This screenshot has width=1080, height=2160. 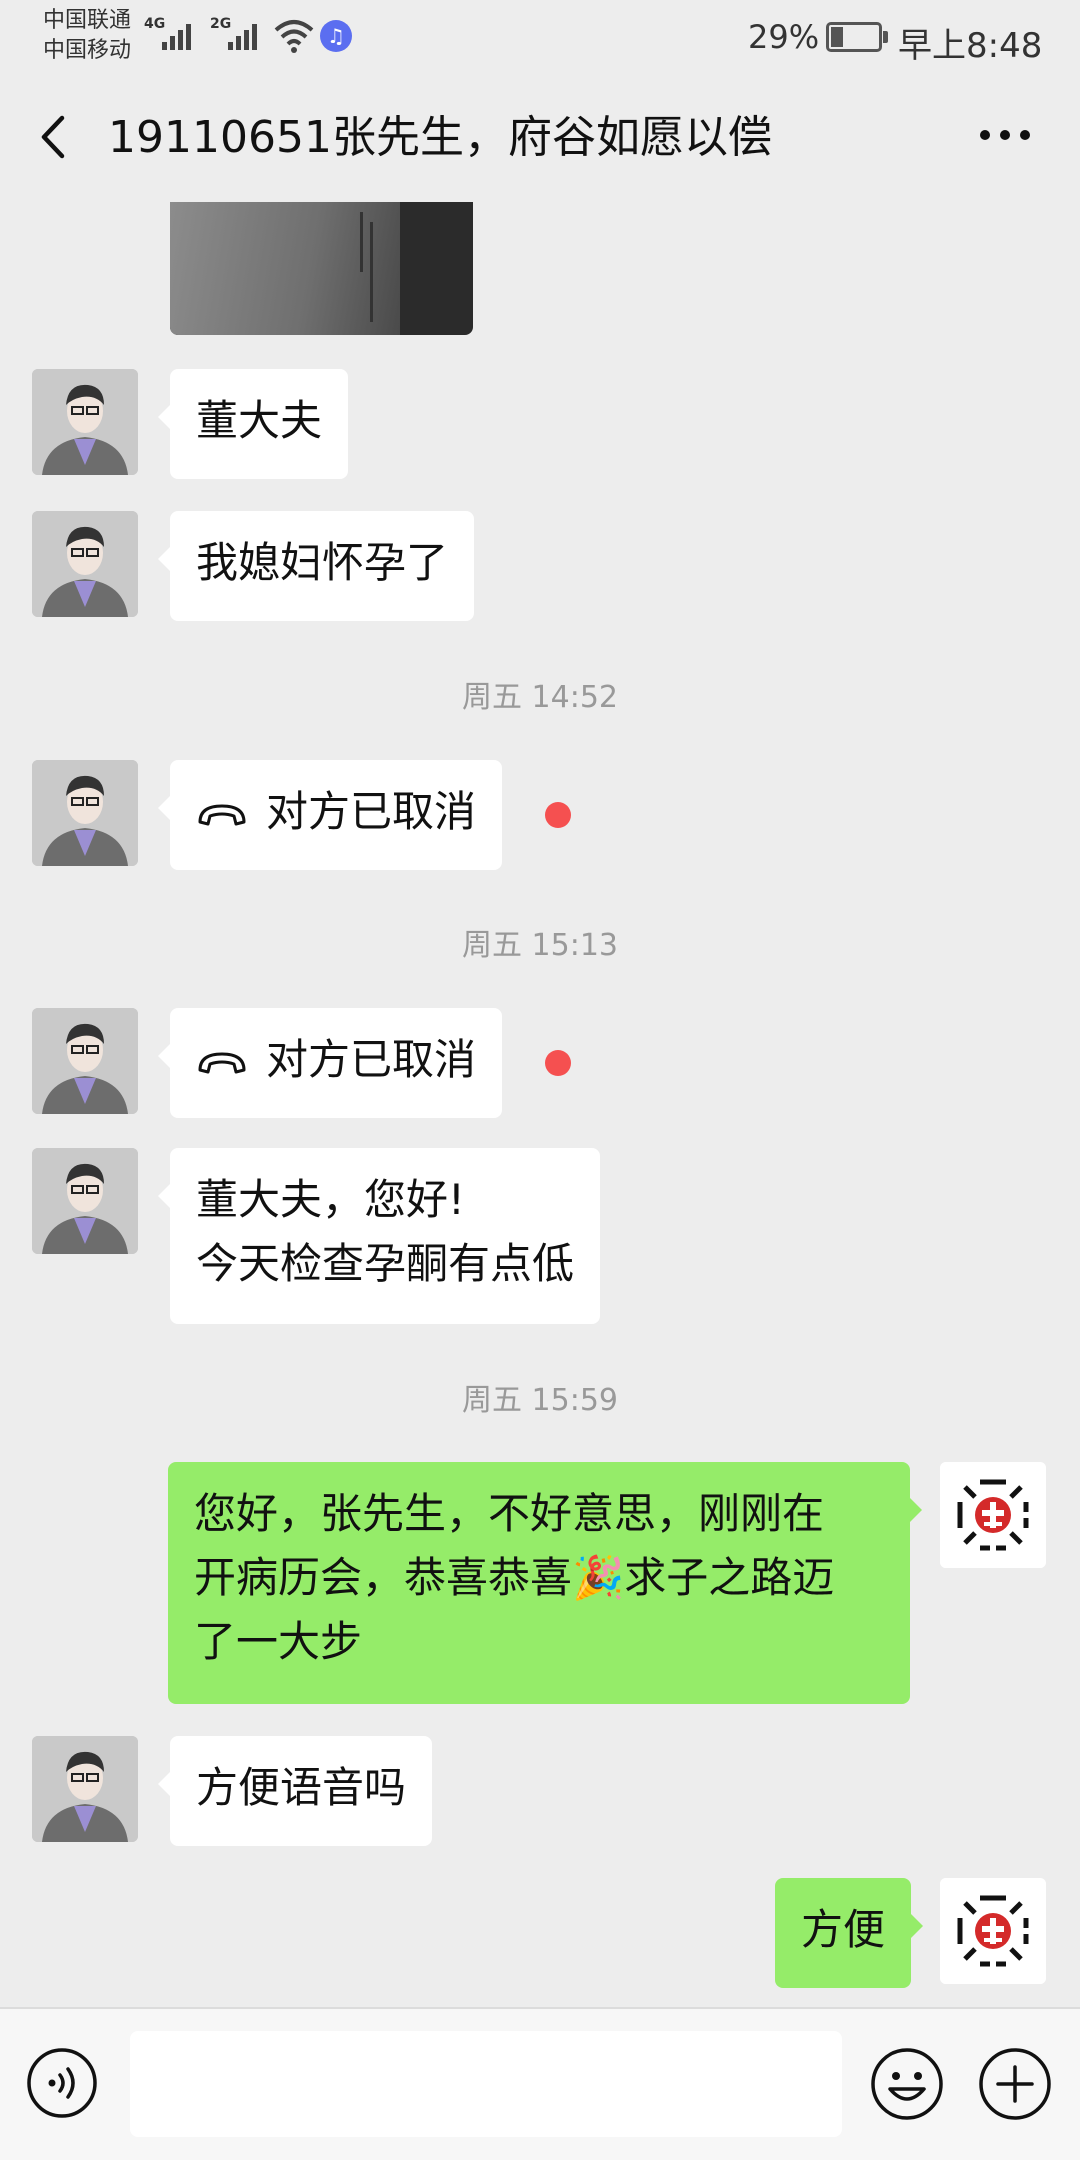 I want to click on emoji-icon, so click(x=907, y=2084).